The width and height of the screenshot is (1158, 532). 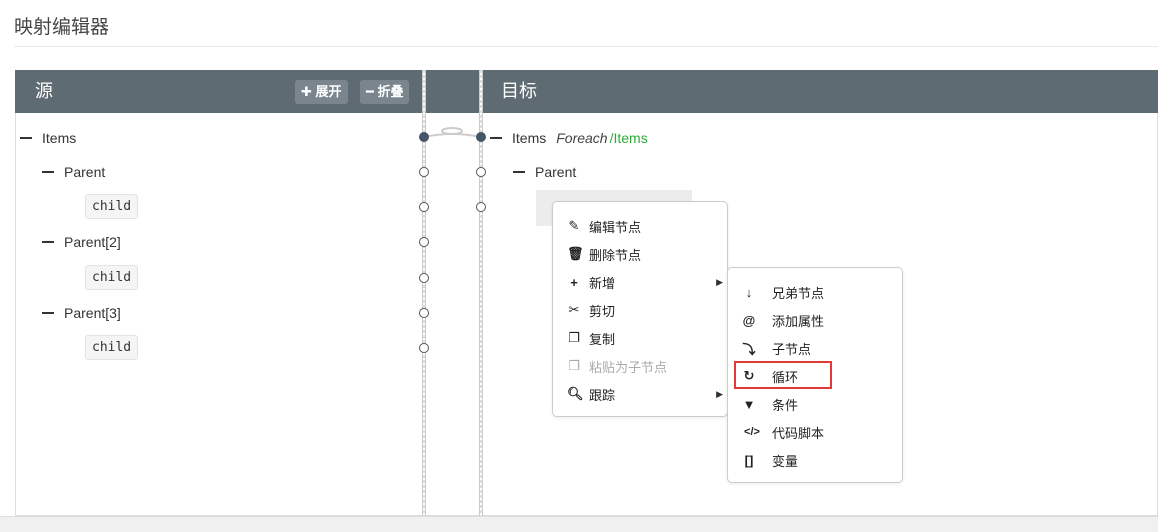 What do you see at coordinates (574, 337) in the screenshot?
I see `copy-icon: ❐` at bounding box center [574, 337].